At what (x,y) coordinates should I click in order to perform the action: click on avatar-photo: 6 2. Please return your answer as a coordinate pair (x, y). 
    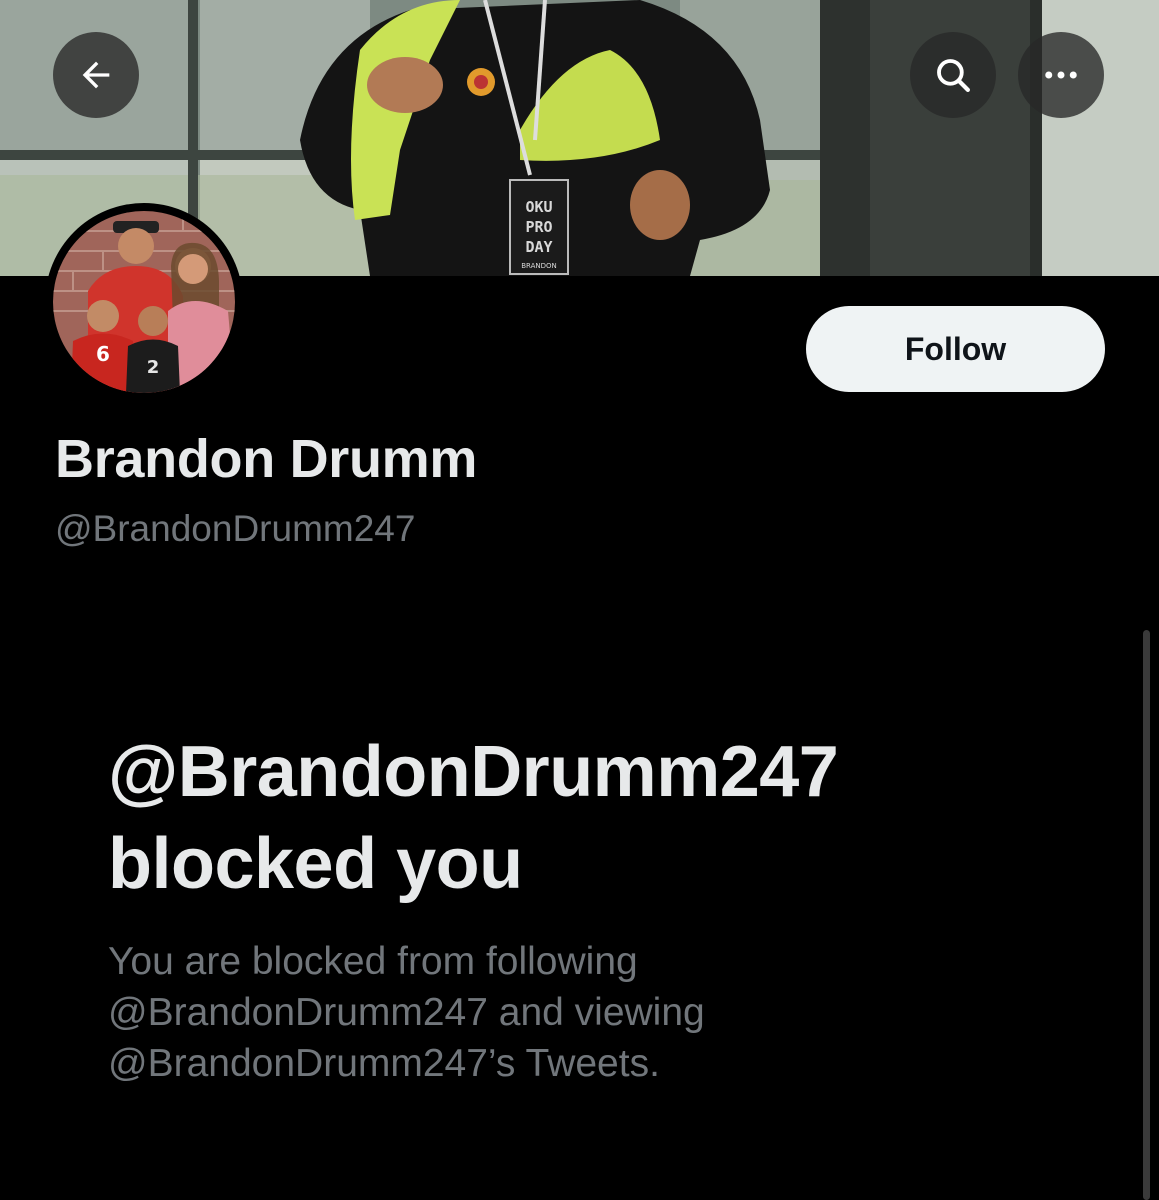
    Looking at the image, I should click on (144, 302).